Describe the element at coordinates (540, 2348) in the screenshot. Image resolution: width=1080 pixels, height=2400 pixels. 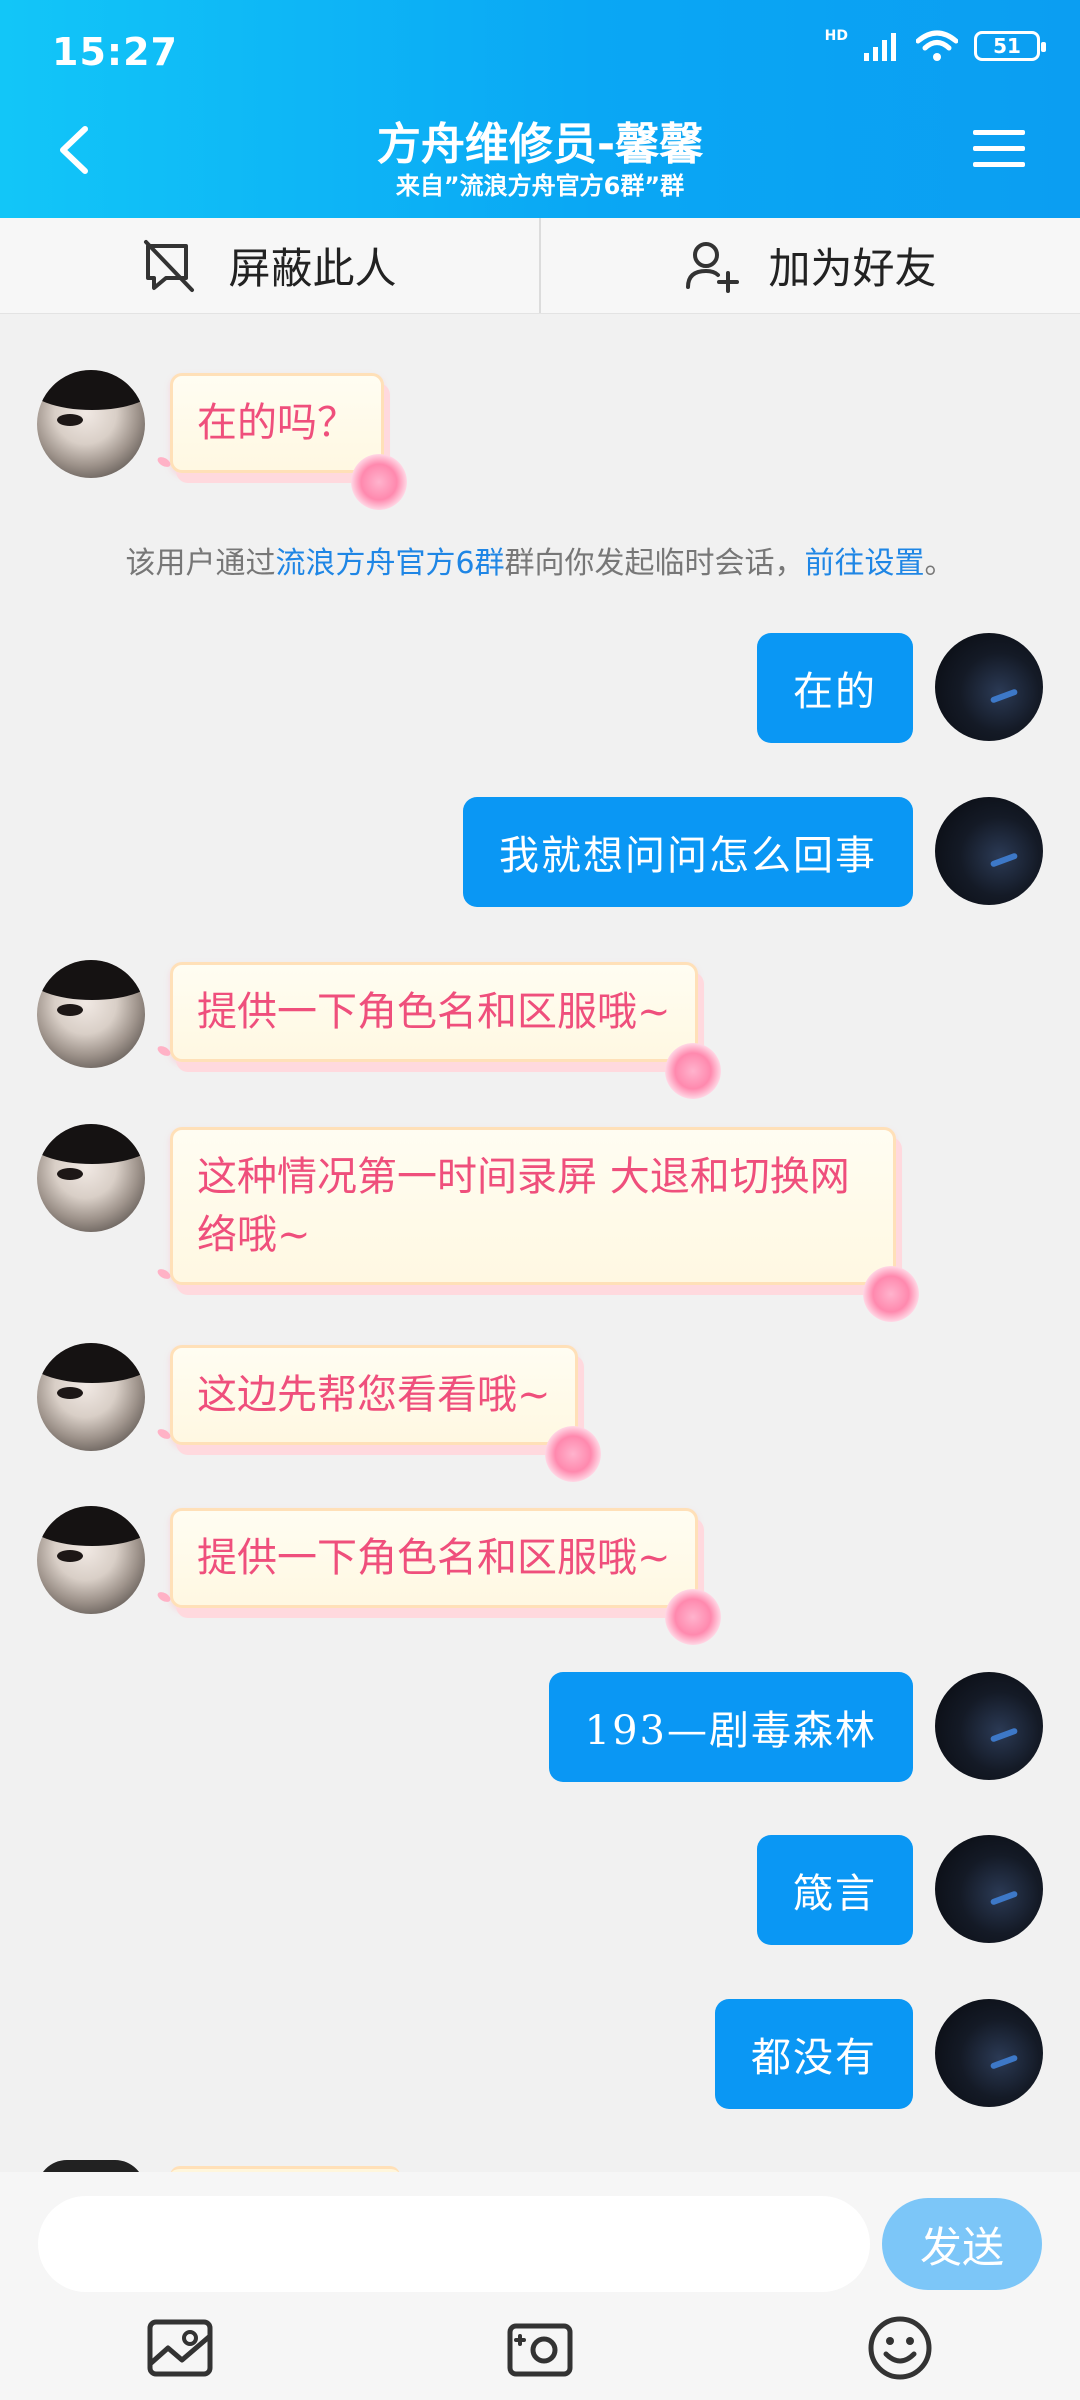
I see `camera-icon` at that location.